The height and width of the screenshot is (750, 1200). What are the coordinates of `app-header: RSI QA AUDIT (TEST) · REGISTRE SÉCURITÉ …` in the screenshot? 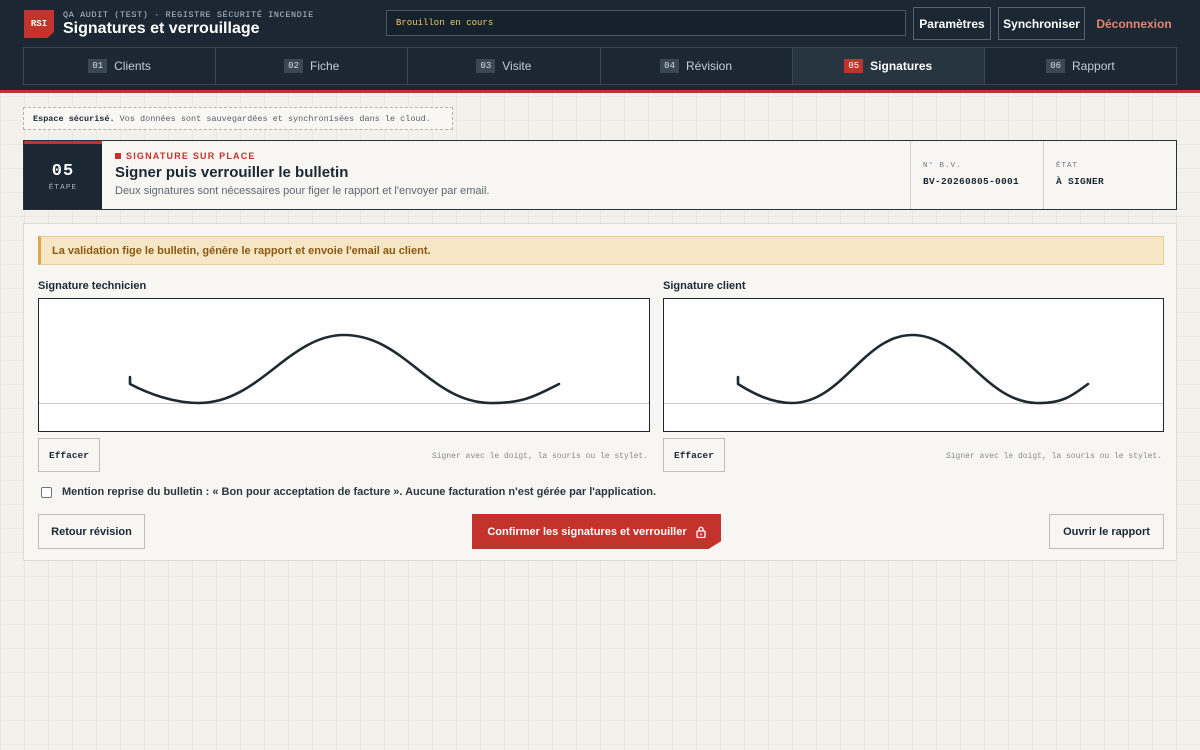 It's located at (600, 46).